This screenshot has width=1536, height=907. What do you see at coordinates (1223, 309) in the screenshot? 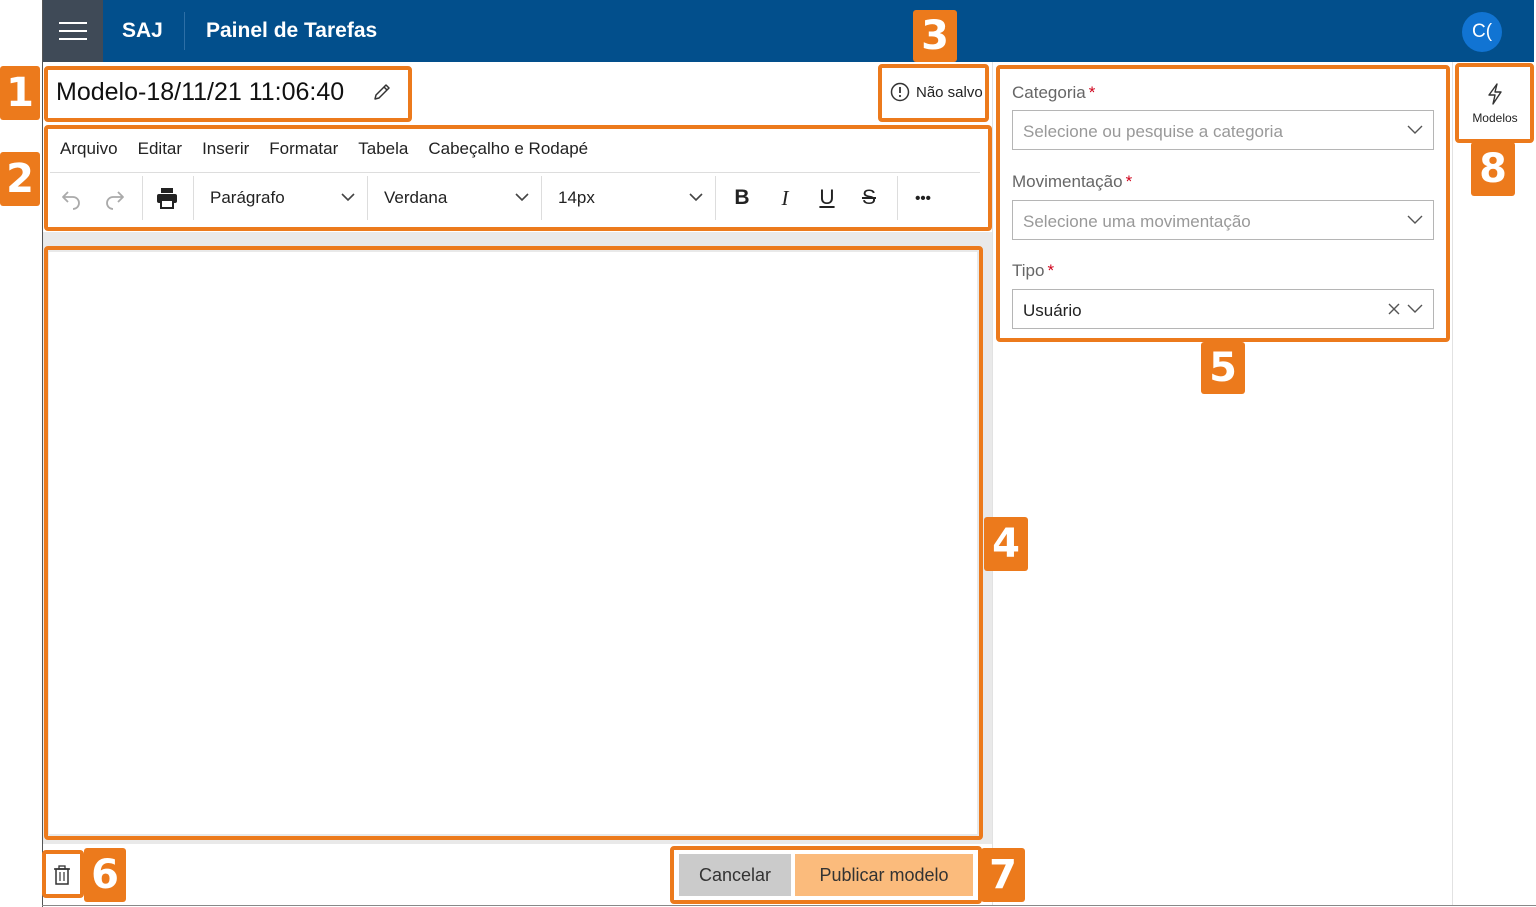
I see `tipo-select: Usuário` at bounding box center [1223, 309].